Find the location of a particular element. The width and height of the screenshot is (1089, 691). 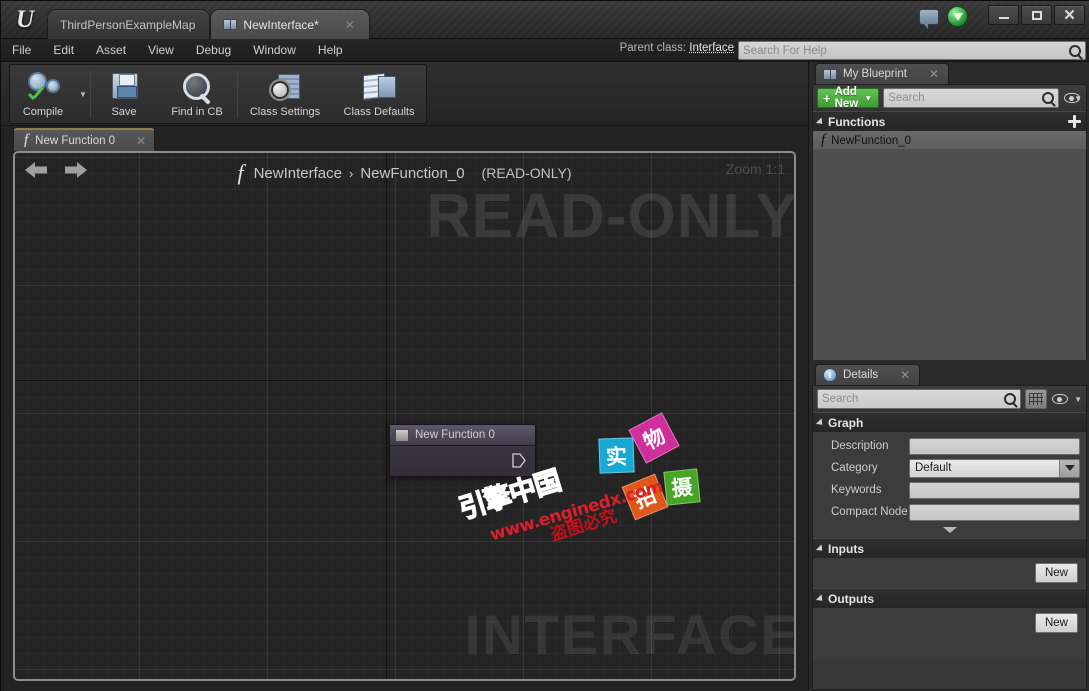

details-filler is located at coordinates (949, 649).